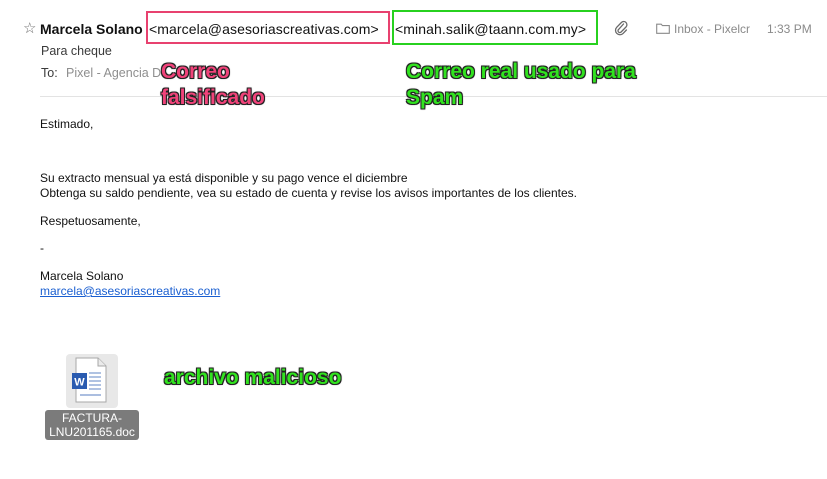  I want to click on received-time: 1:33 PM, so click(789, 29).